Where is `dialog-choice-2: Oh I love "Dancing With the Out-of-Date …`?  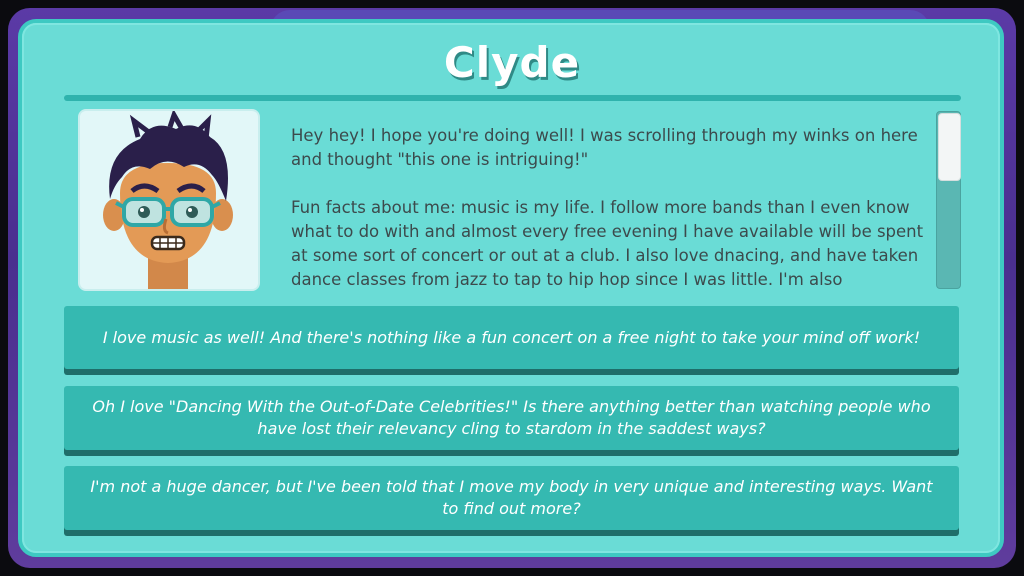 dialog-choice-2: Oh I love "Dancing With the Out-of-Date … is located at coordinates (511, 418).